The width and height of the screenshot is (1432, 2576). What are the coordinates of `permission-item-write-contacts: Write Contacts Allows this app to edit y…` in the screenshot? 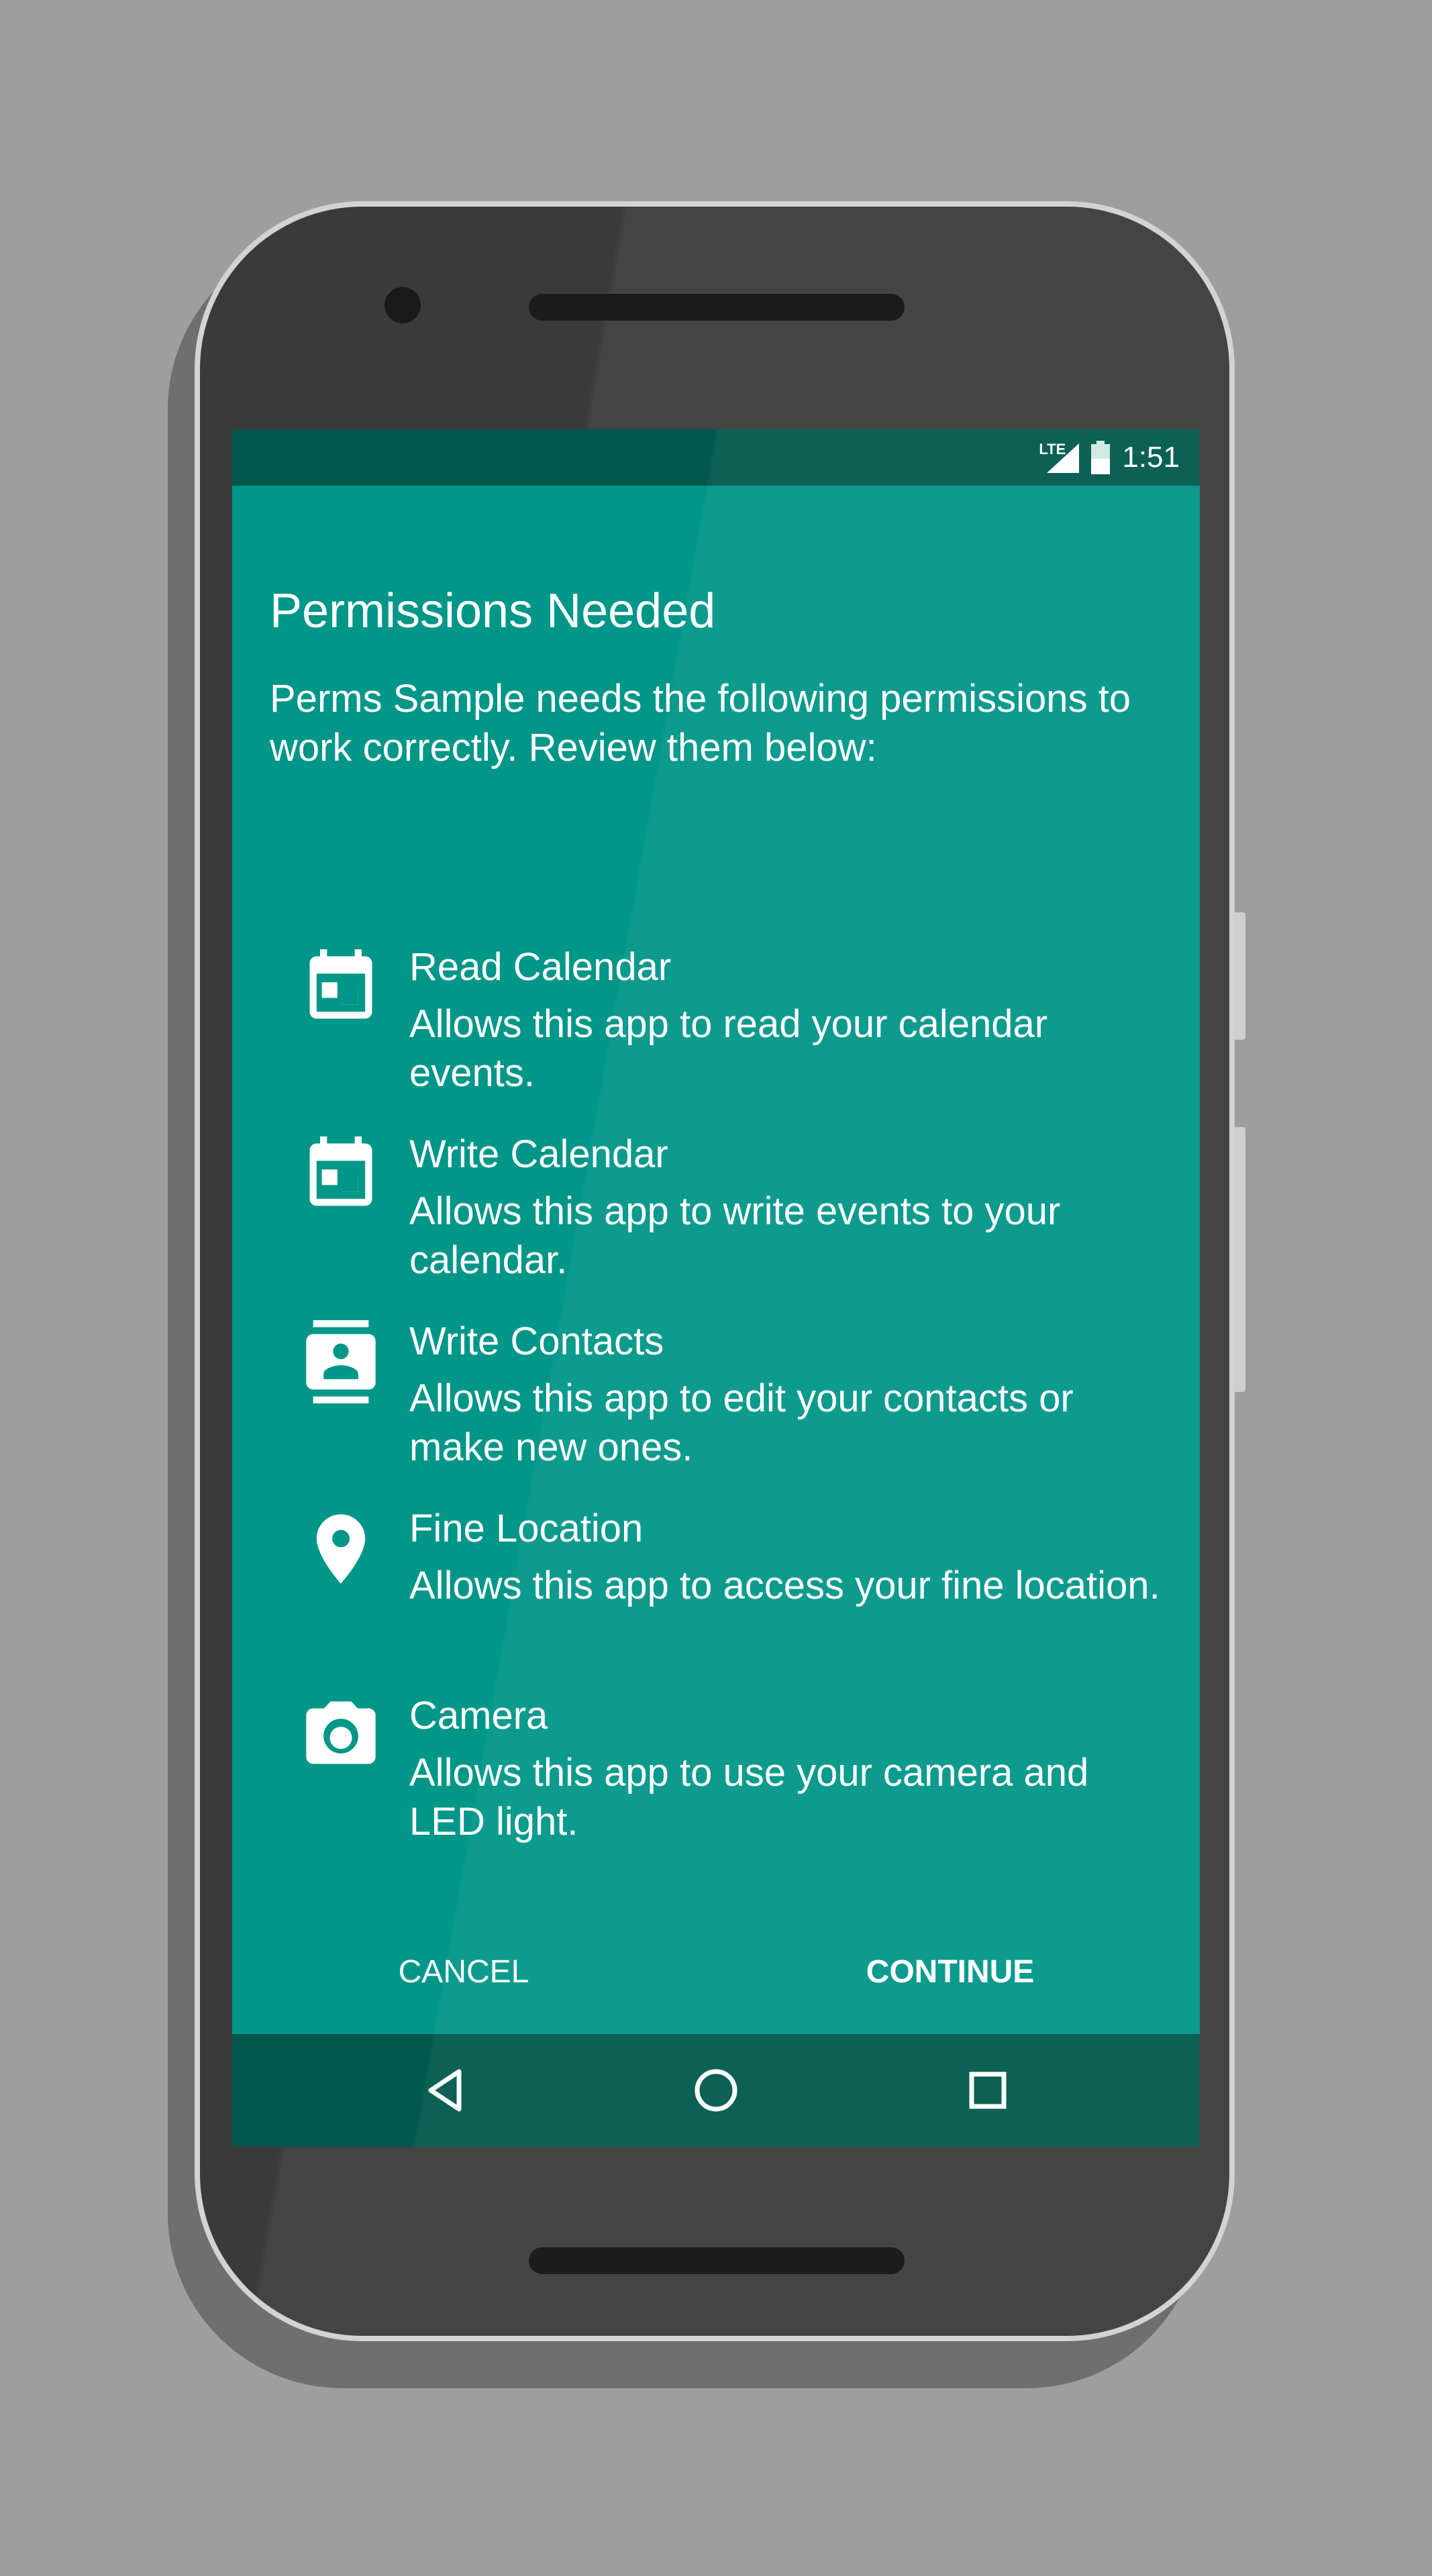 It's located at (716, 1407).